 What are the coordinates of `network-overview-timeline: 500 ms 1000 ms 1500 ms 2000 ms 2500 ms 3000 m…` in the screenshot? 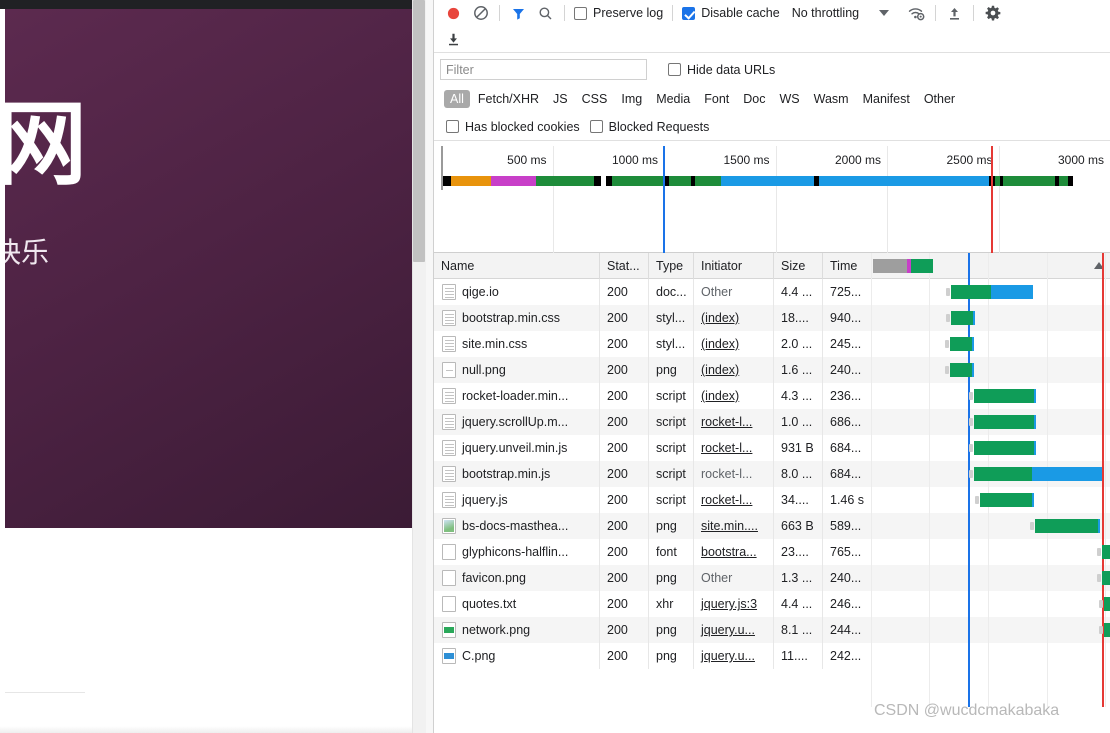 It's located at (772, 199).